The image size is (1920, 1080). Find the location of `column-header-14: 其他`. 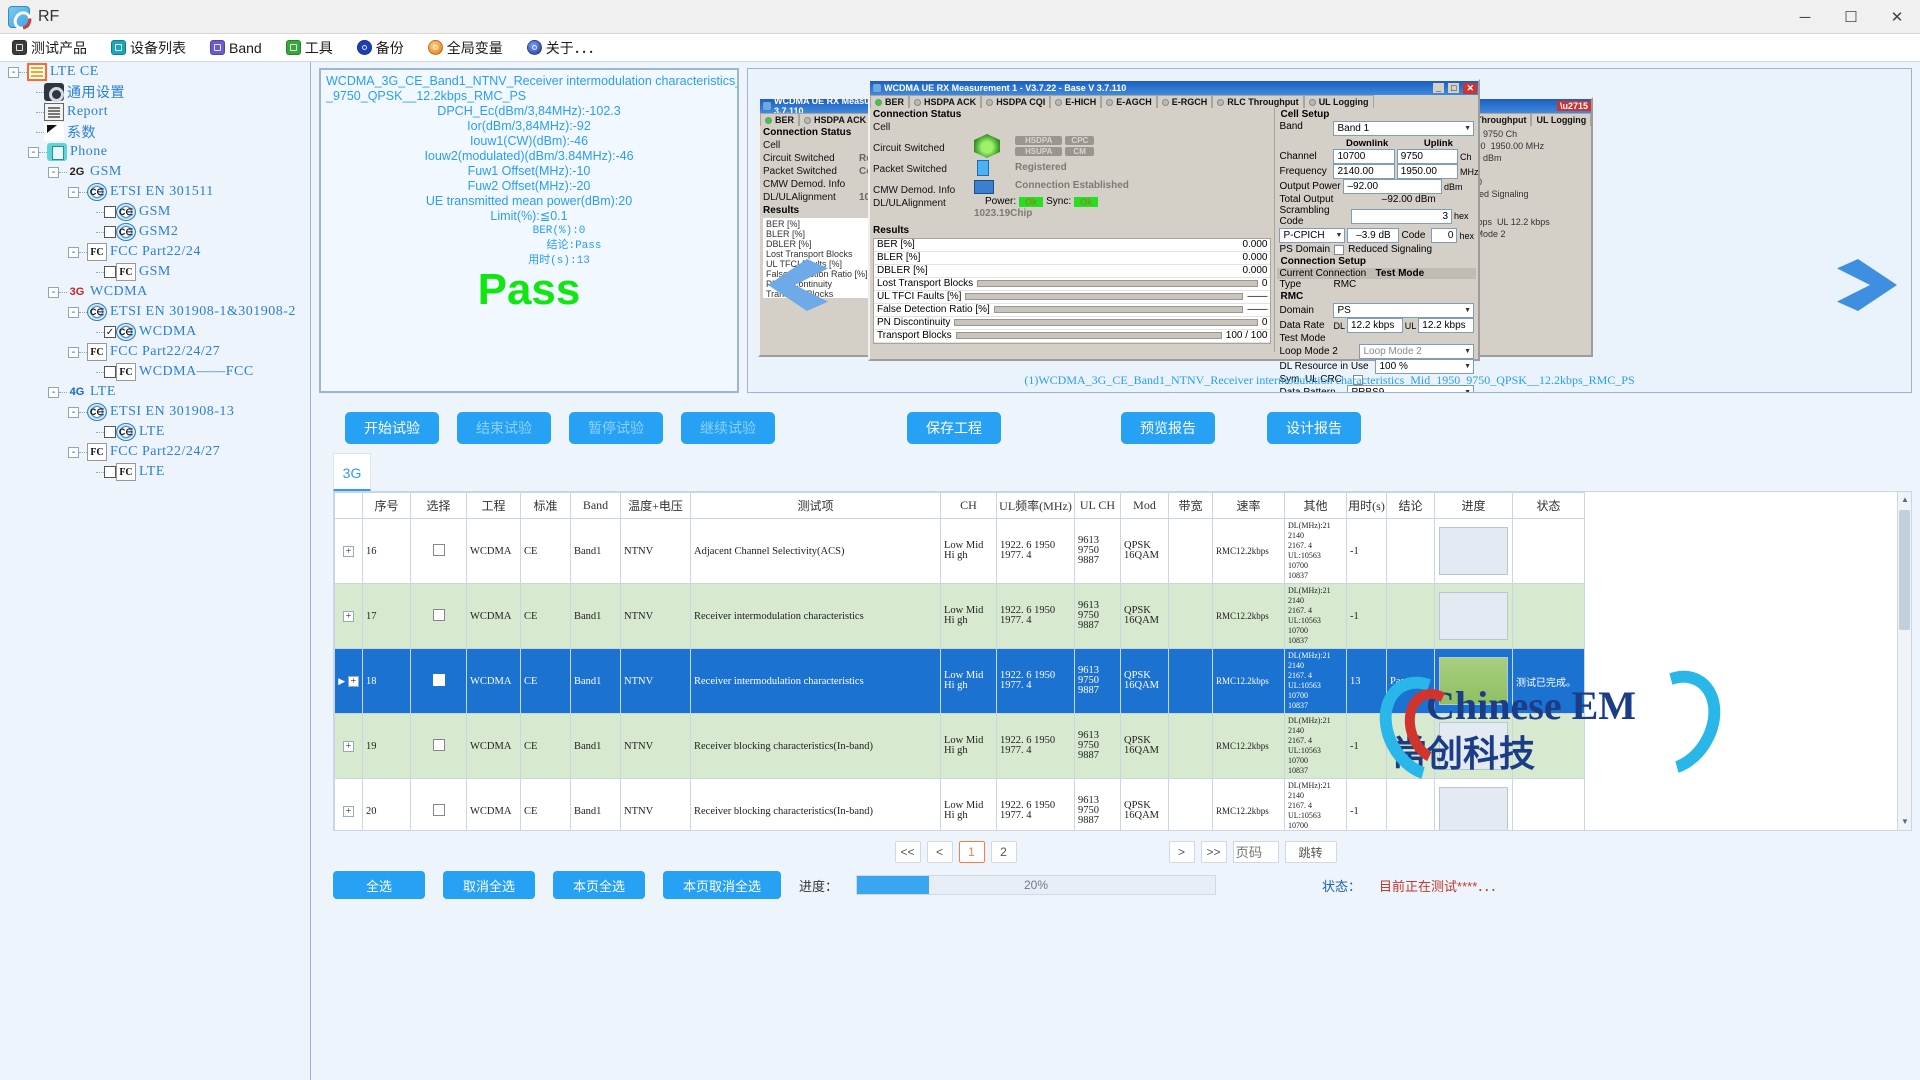

column-header-14: 其他 is located at coordinates (1315, 505).